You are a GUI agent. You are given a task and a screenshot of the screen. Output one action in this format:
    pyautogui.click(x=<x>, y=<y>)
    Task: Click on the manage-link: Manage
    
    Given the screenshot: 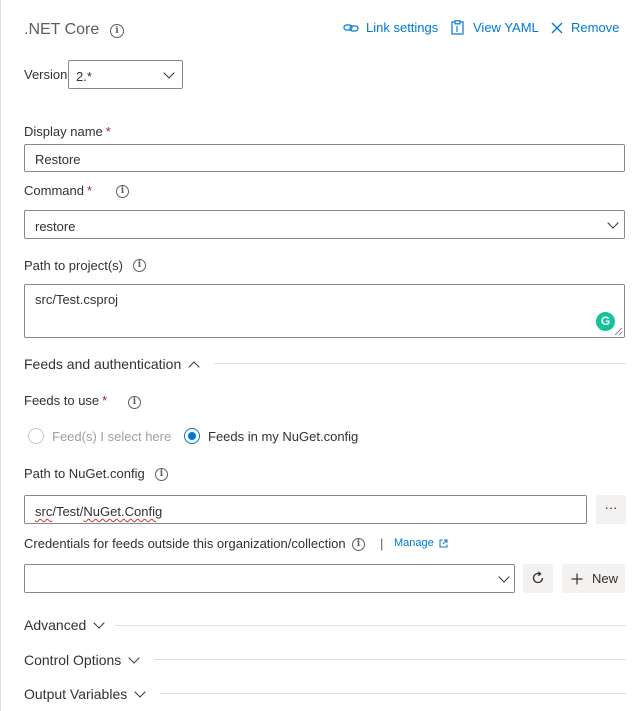 What is the action you would take?
    pyautogui.click(x=421, y=543)
    